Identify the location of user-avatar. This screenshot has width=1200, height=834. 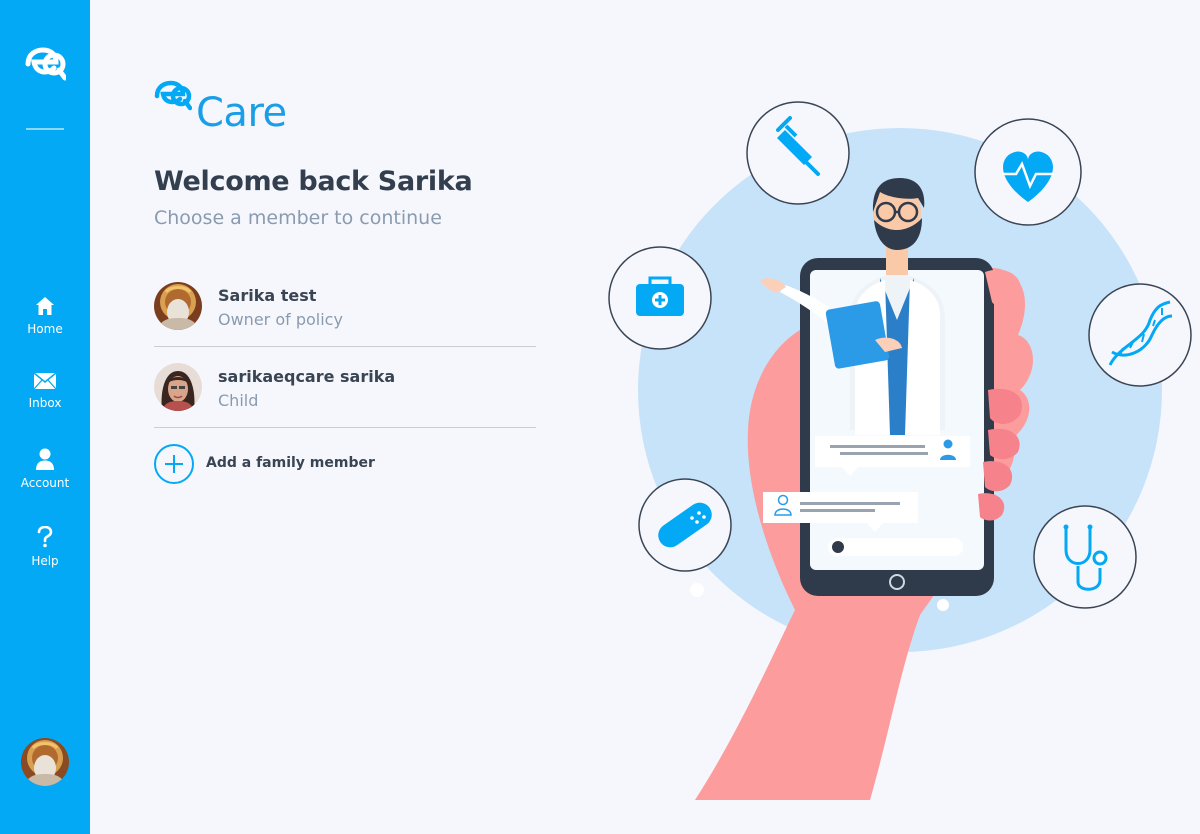
(45, 762).